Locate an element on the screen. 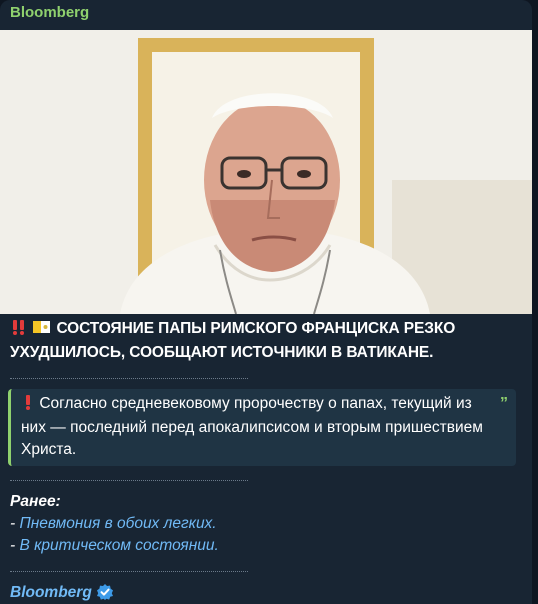 The width and height of the screenshot is (538, 604). red-exclamation-icon is located at coordinates (28, 405).